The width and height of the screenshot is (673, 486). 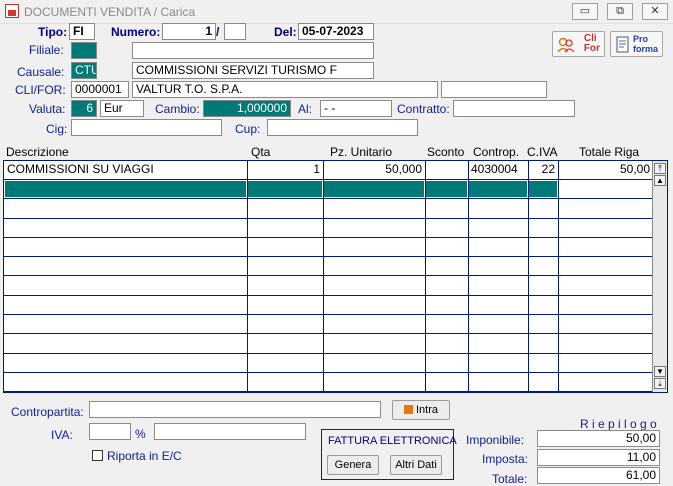 What do you see at coordinates (247, 108) in the screenshot?
I see `cambio-field: 1,000000` at bounding box center [247, 108].